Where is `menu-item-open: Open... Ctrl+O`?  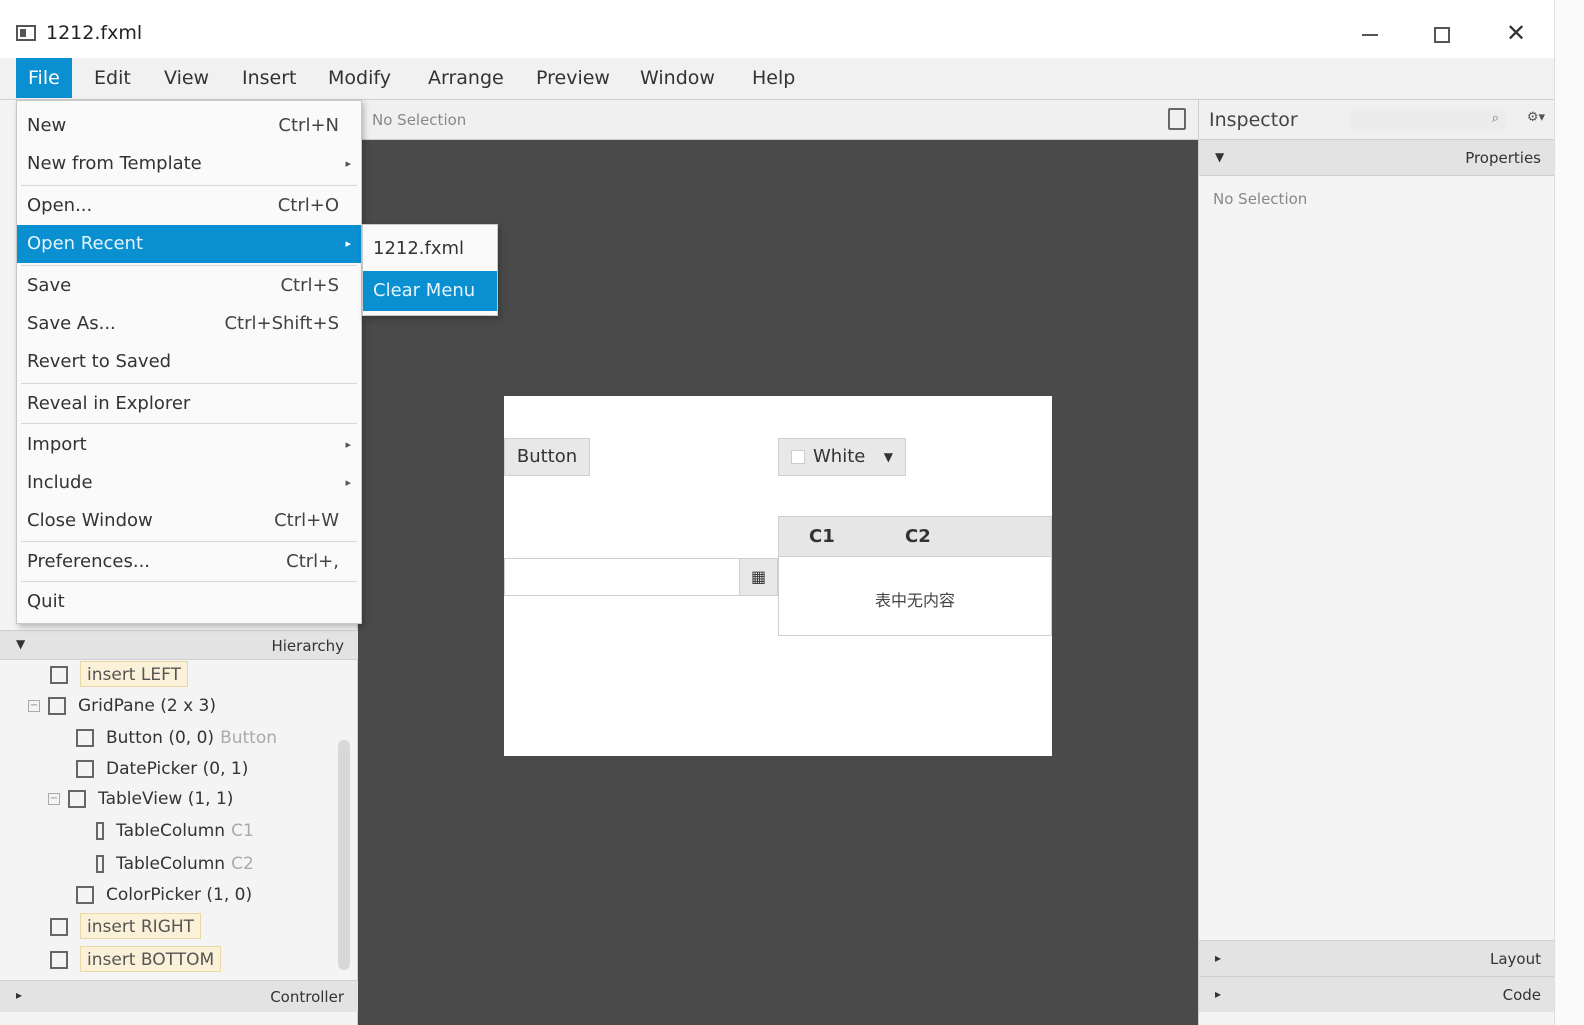 menu-item-open: Open... Ctrl+O is located at coordinates (189, 206).